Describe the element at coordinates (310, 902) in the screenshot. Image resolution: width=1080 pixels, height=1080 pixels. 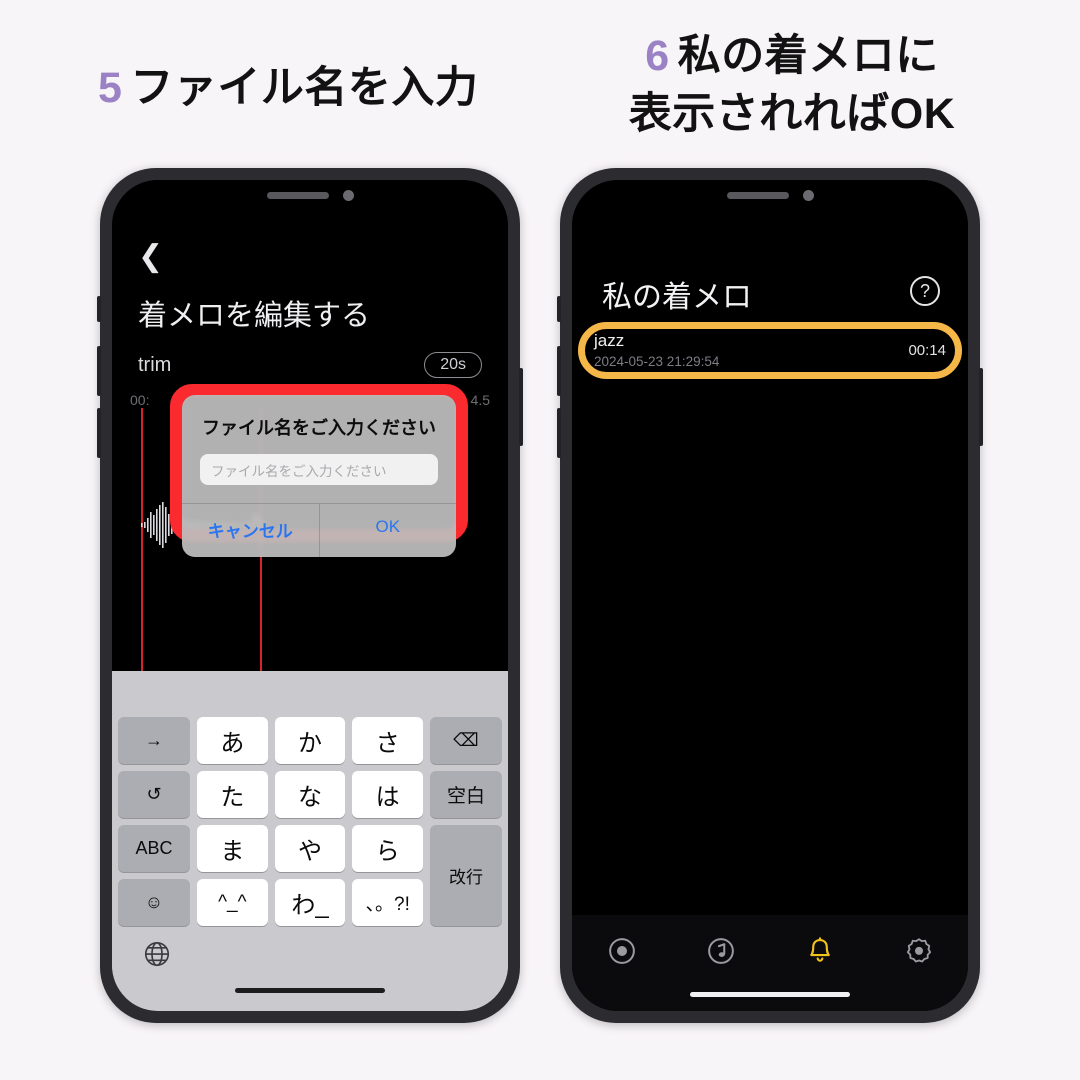
I see `key-wa: わ_` at that location.